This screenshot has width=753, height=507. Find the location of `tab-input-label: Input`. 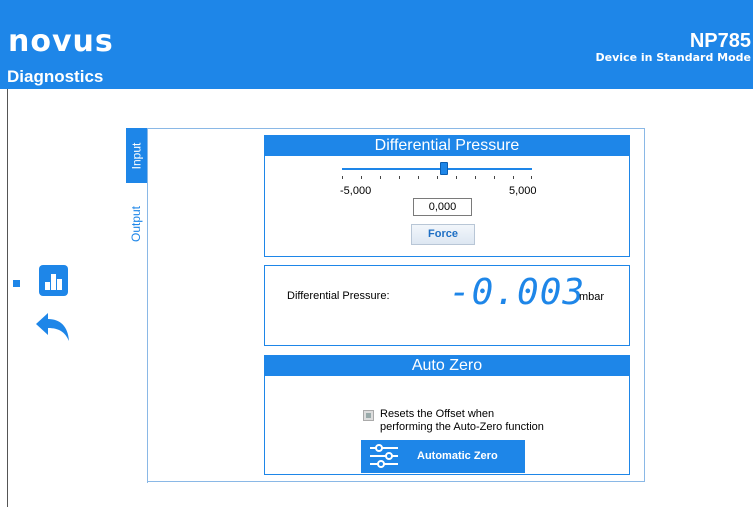

tab-input-label: Input is located at coordinates (136, 155).